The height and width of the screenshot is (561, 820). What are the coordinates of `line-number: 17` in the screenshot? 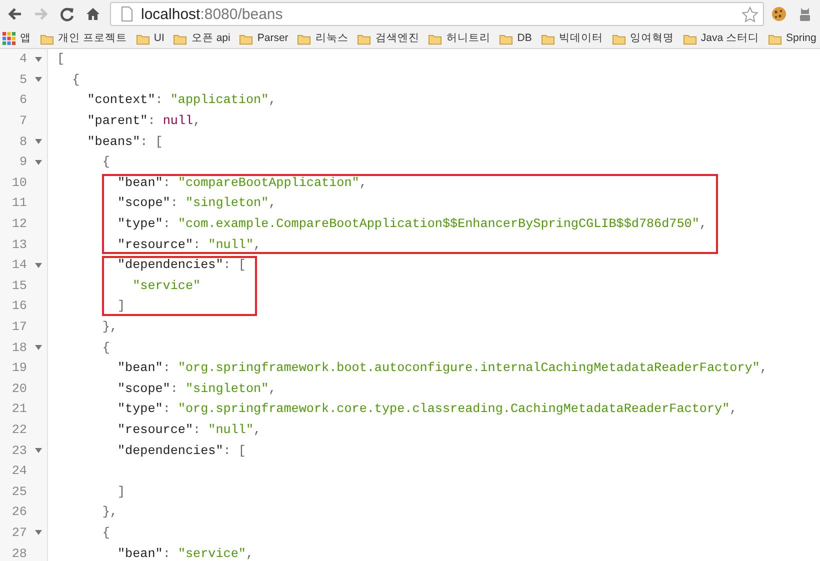 It's located at (18, 327).